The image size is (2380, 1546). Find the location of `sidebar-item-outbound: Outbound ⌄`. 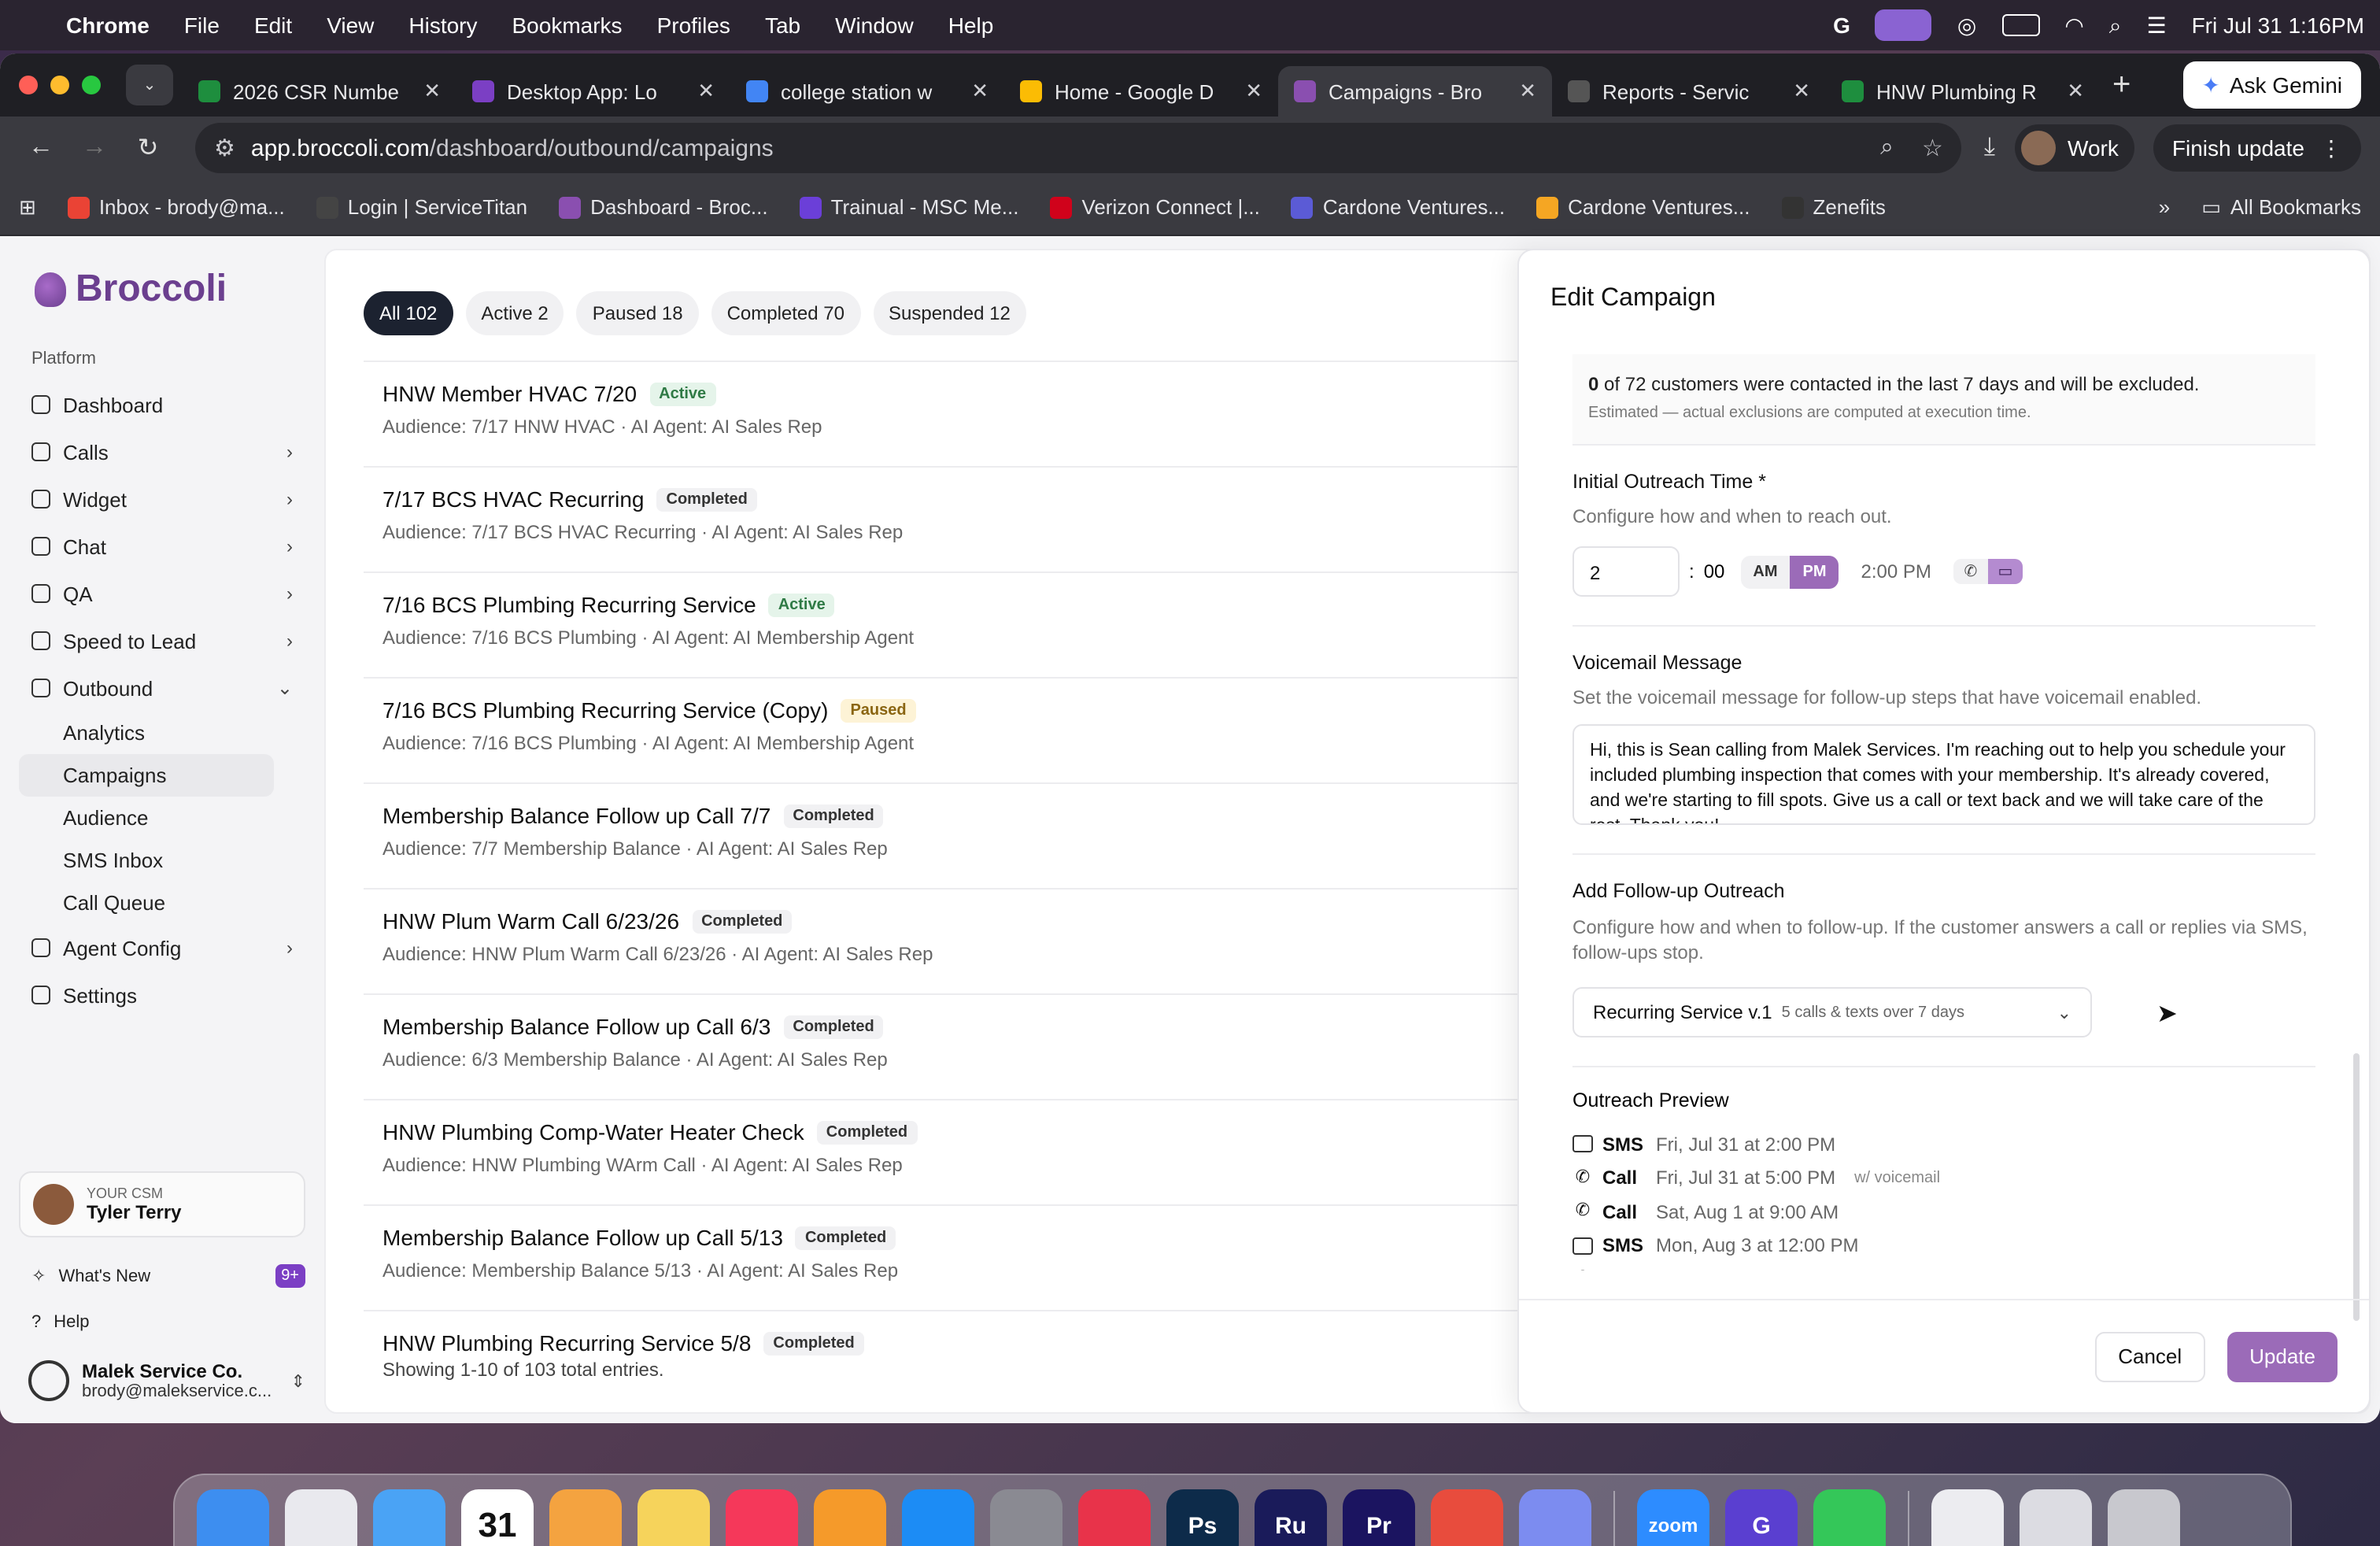

sidebar-item-outbound: Outbound ⌄ is located at coordinates (162, 688).